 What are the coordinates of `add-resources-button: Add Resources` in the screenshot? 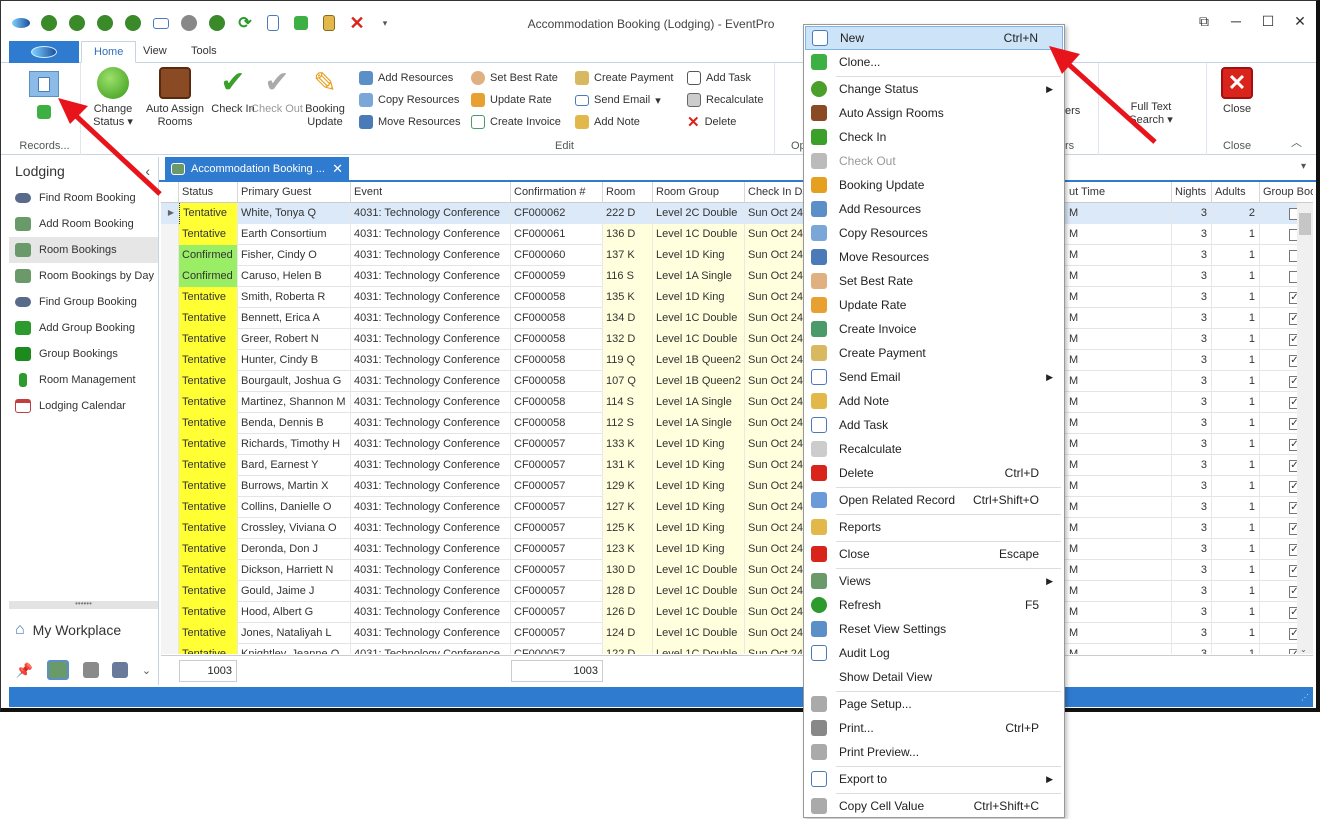 It's located at (406, 78).